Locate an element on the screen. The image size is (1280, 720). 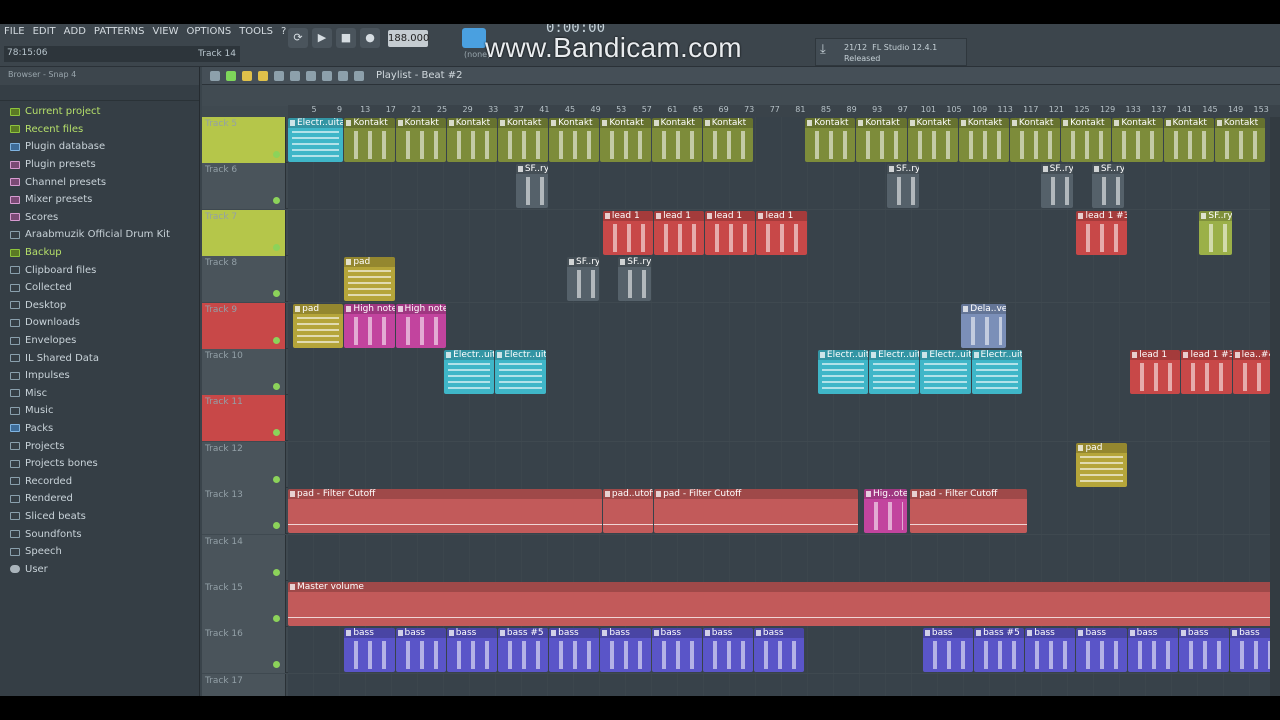
browser-item: Plugin database is located at coordinates (104, 147).